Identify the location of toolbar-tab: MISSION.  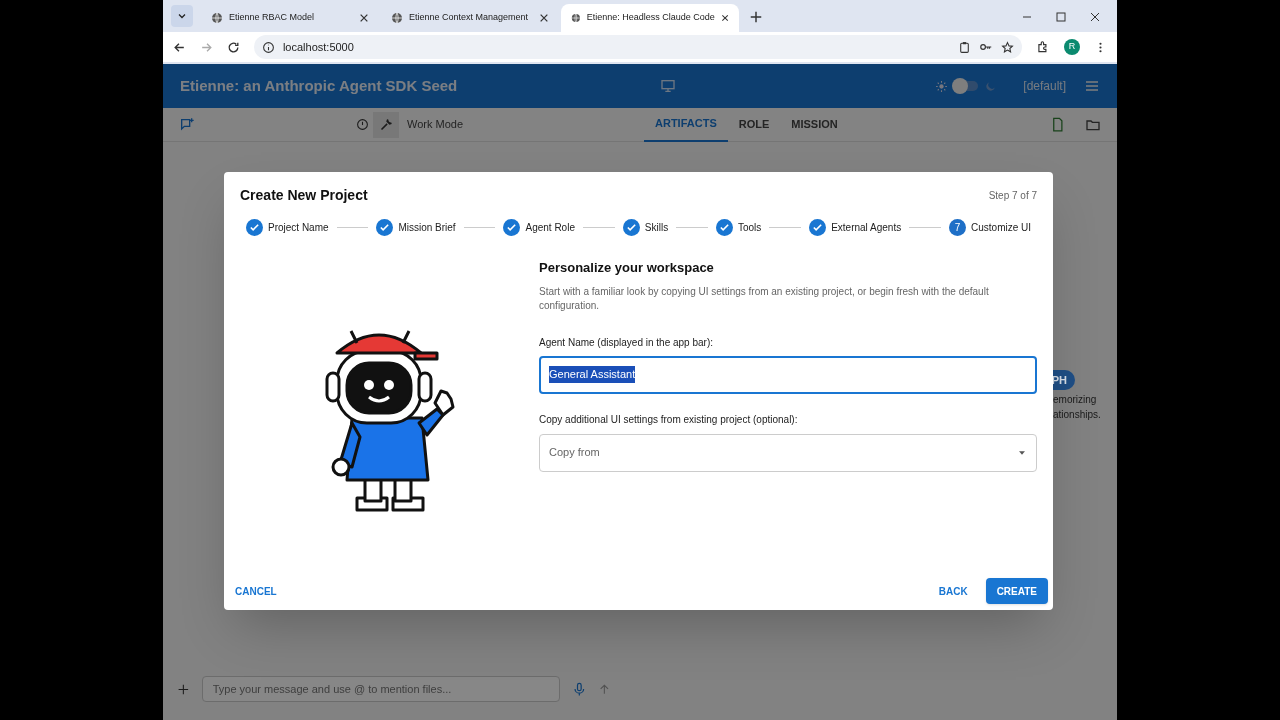
(814, 124).